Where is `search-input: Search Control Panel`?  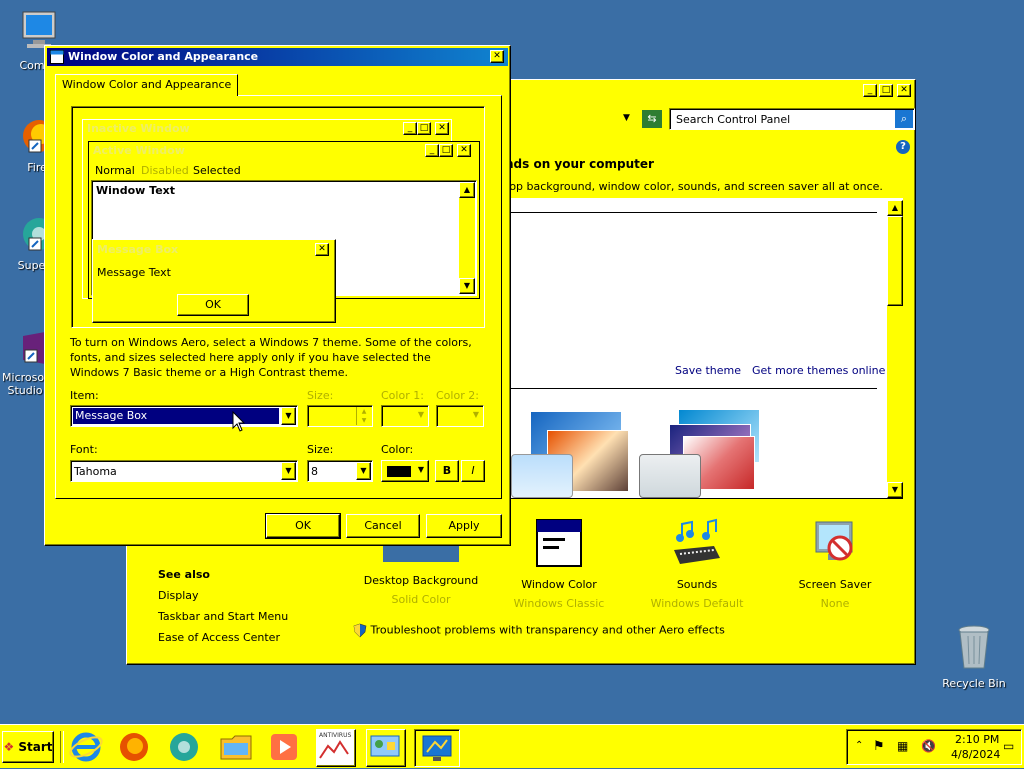 search-input: Search Control Panel is located at coordinates (733, 119).